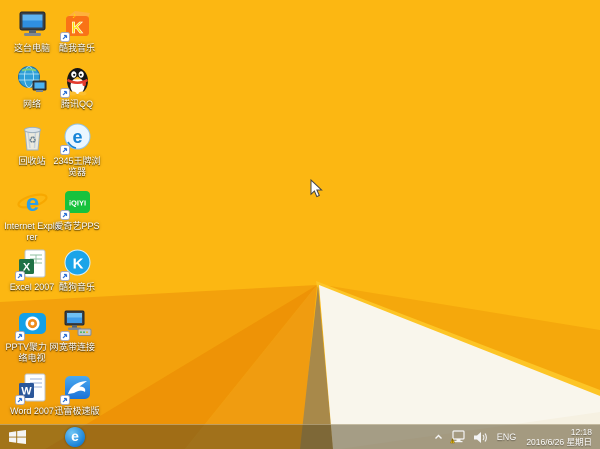  I want to click on network-warning-icon: !, so click(457, 437).